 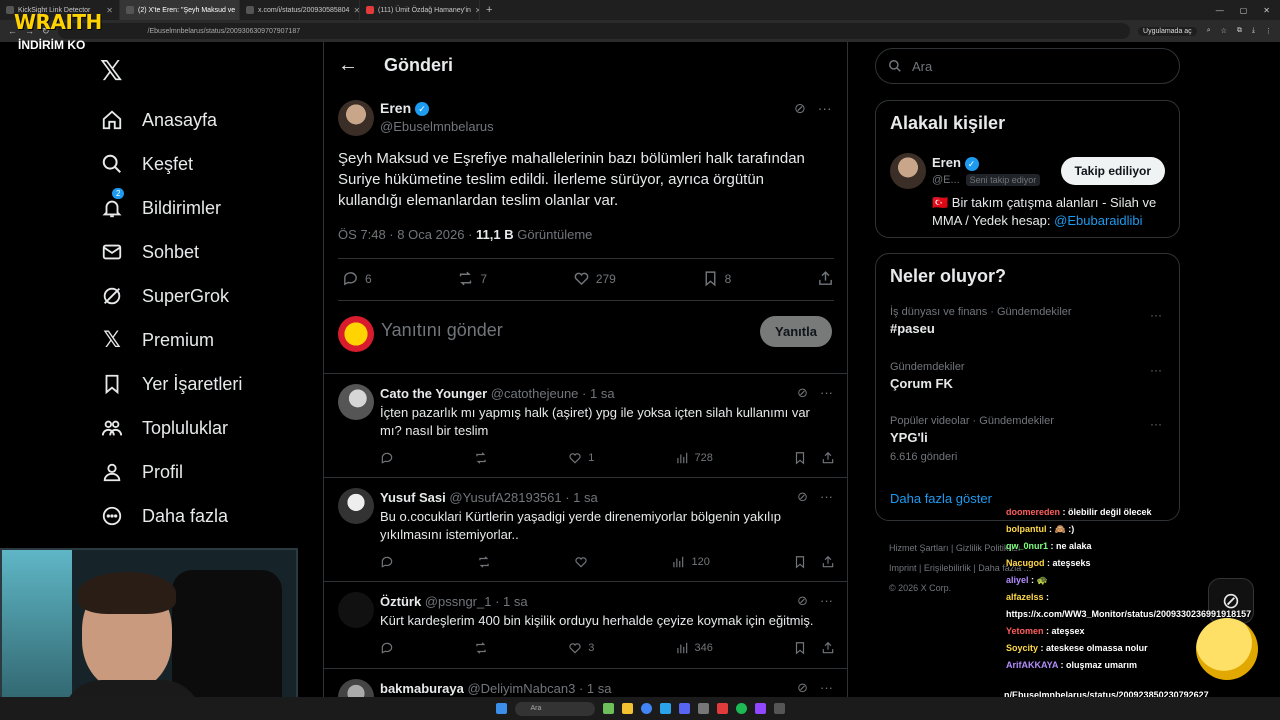 I want to click on sidebar-item-explore: Keşfet, so click(x=200, y=164).